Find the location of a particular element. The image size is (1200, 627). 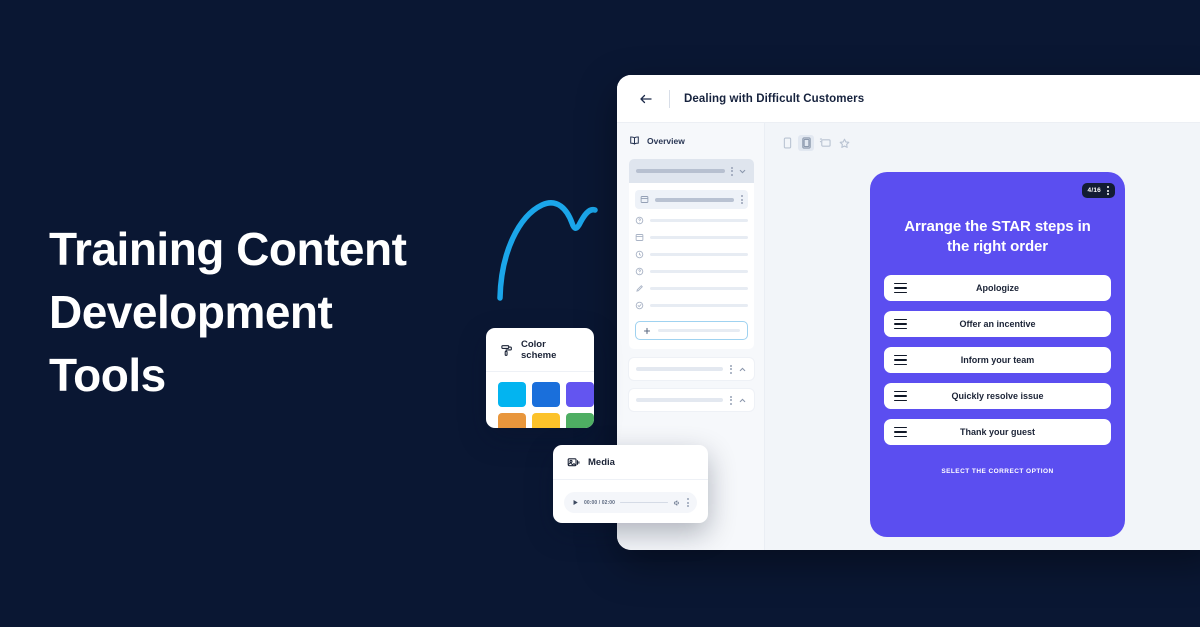

sidebar-overview-label: Overview is located at coordinates (666, 140).